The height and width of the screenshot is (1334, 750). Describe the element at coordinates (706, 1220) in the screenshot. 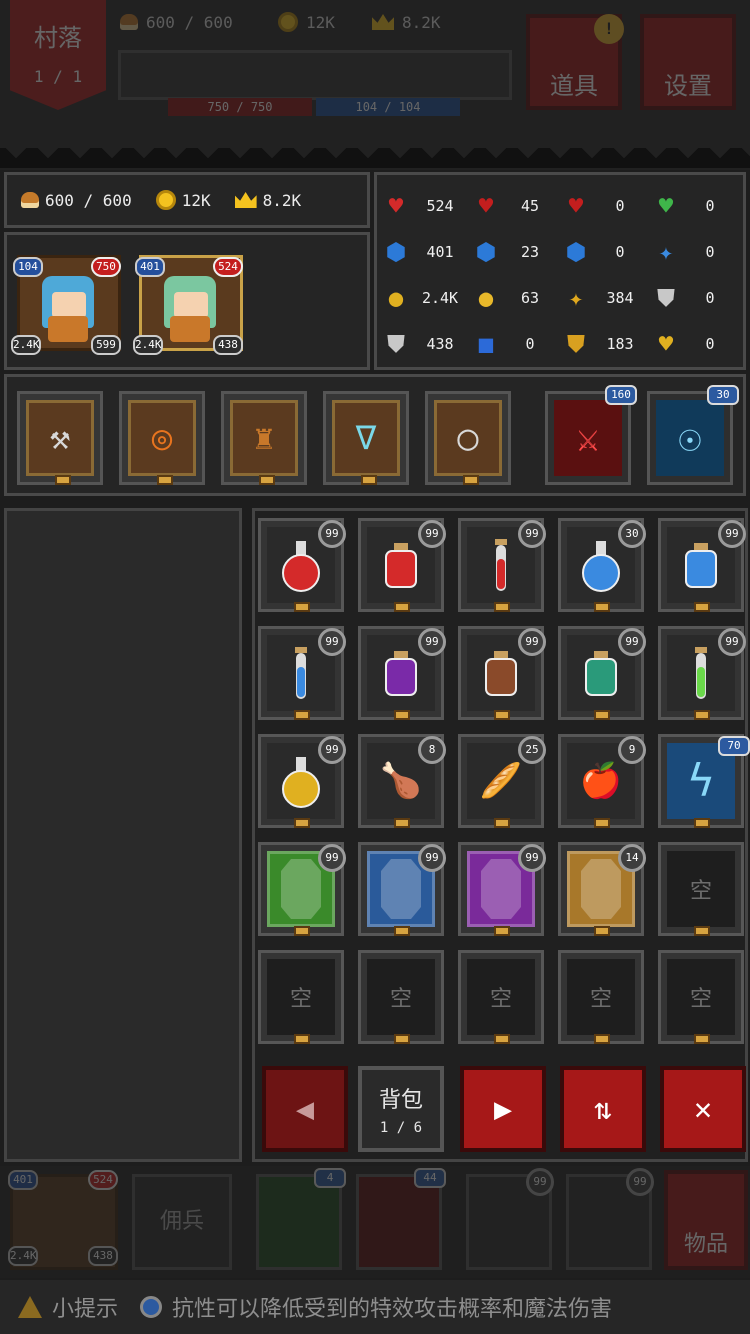

I see `items-tab-button: 物品` at that location.